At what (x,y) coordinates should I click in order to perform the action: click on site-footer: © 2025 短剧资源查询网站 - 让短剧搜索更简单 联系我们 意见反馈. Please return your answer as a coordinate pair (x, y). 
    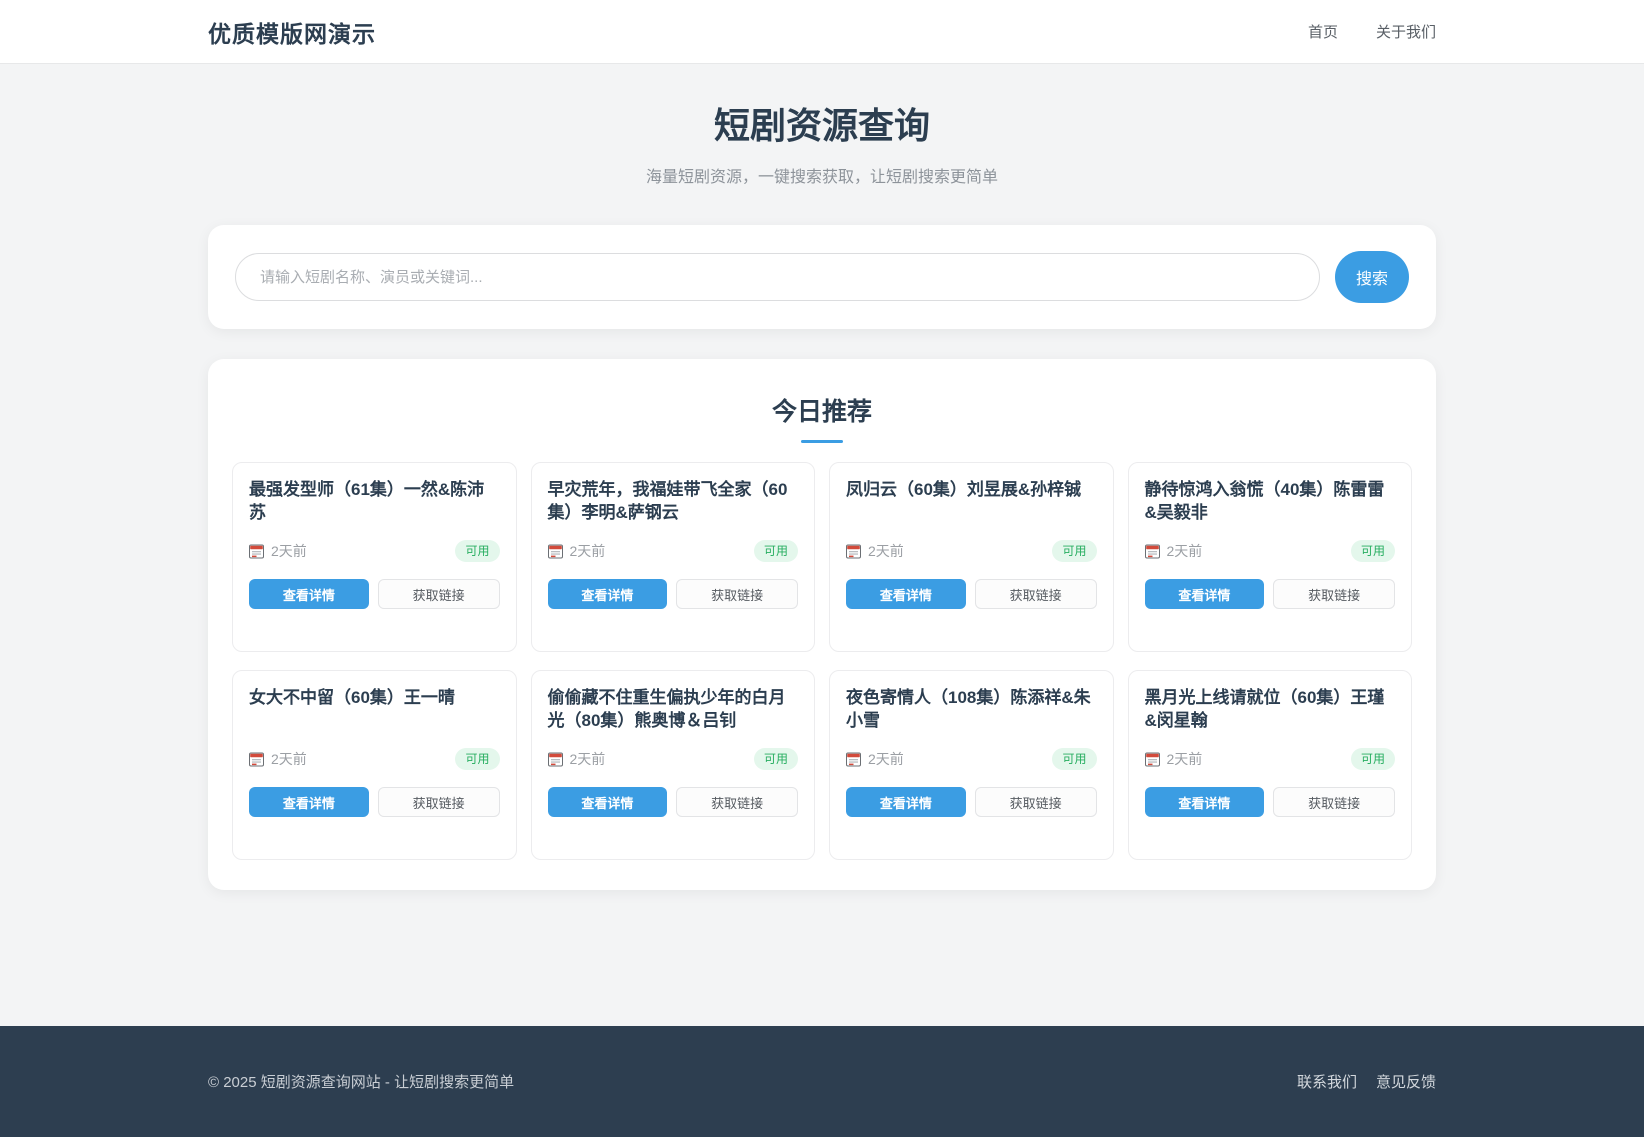
    Looking at the image, I should click on (822, 1081).